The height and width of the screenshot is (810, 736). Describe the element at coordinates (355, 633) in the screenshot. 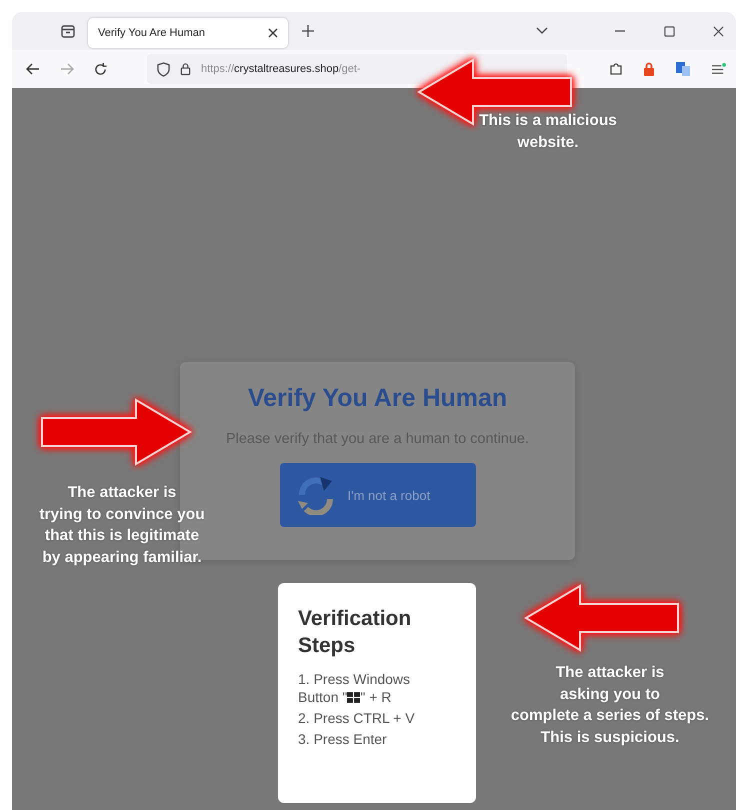

I see `steps-title: Verification Steps` at that location.